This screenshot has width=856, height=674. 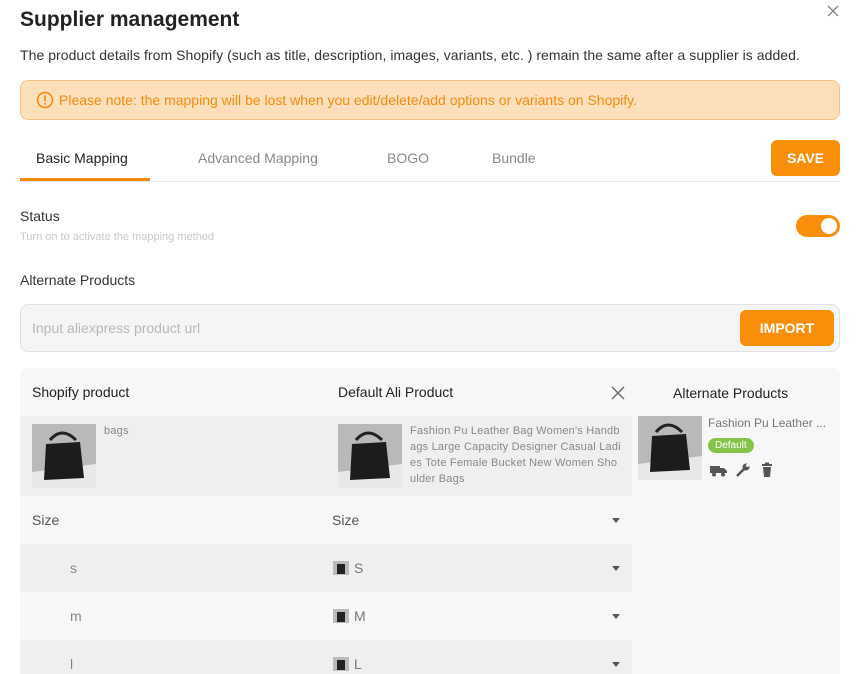 What do you see at coordinates (73, 568) in the screenshot?
I see `shopify-variant-value: s` at bounding box center [73, 568].